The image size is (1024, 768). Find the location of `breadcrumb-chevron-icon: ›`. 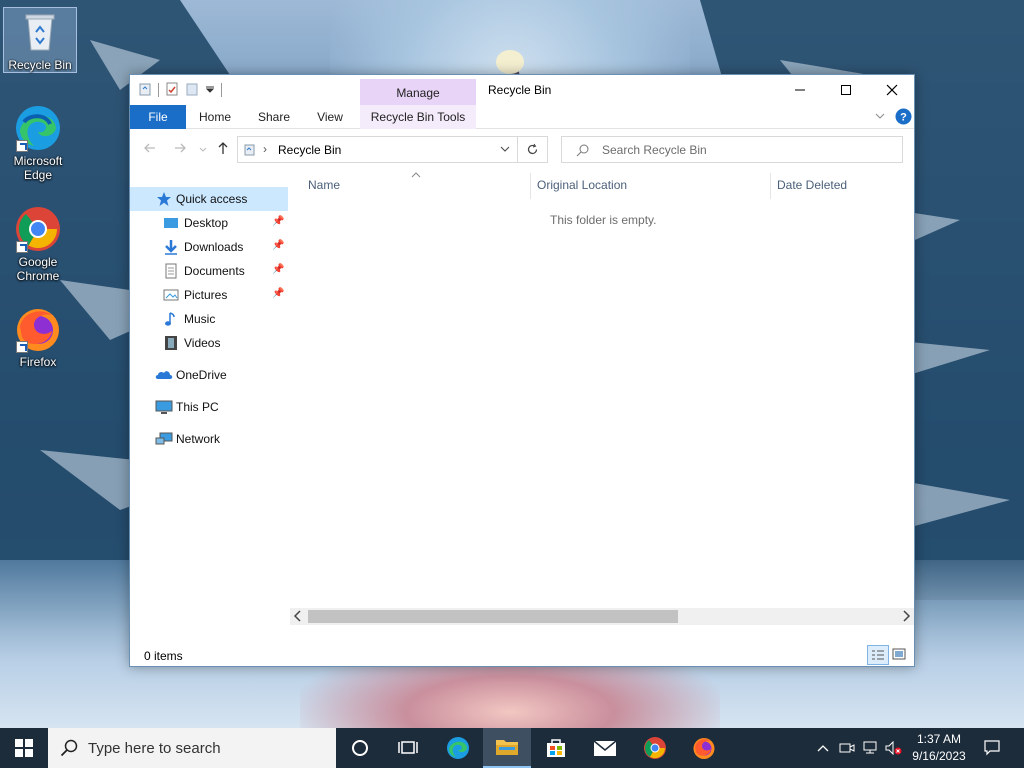

breadcrumb-chevron-icon: › is located at coordinates (265, 149).